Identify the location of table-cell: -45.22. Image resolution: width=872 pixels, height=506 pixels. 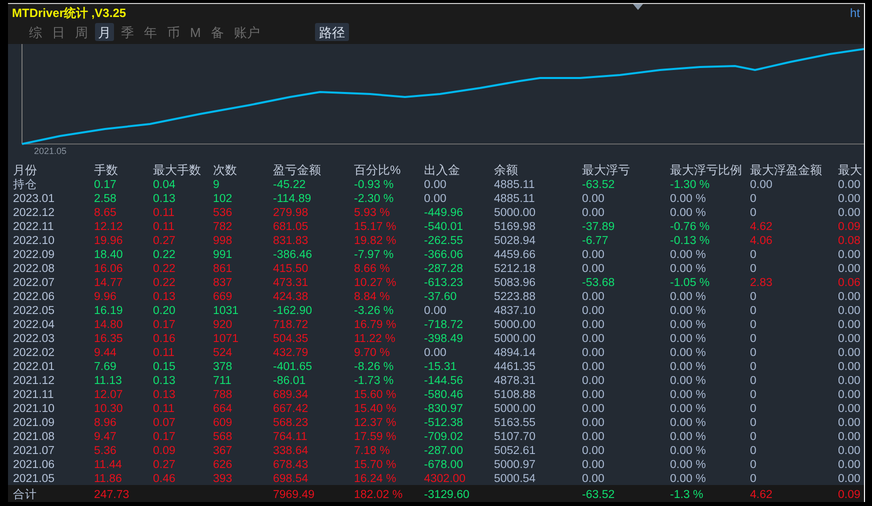
(289, 185).